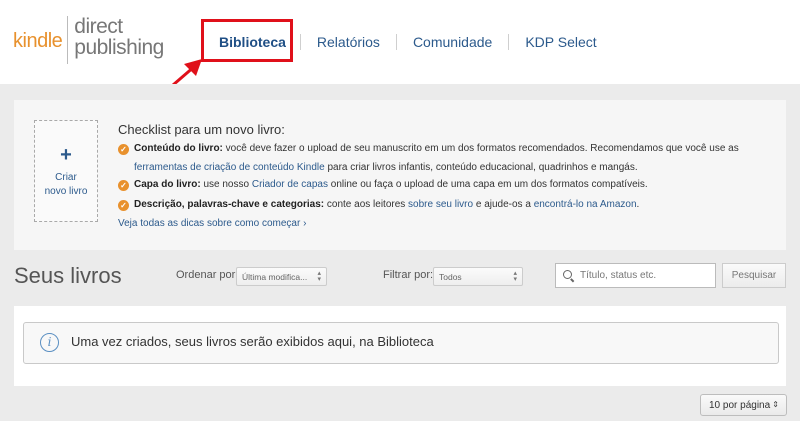  What do you see at coordinates (740, 405) in the screenshot?
I see `per-page-value: 10 por página` at bounding box center [740, 405].